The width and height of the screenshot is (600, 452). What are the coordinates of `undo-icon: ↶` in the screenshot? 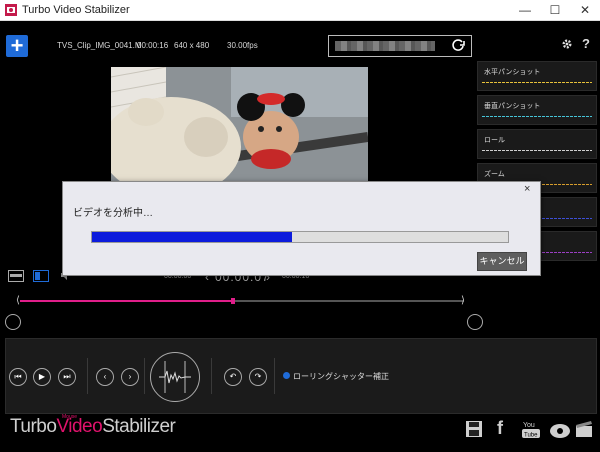 It's located at (233, 377).